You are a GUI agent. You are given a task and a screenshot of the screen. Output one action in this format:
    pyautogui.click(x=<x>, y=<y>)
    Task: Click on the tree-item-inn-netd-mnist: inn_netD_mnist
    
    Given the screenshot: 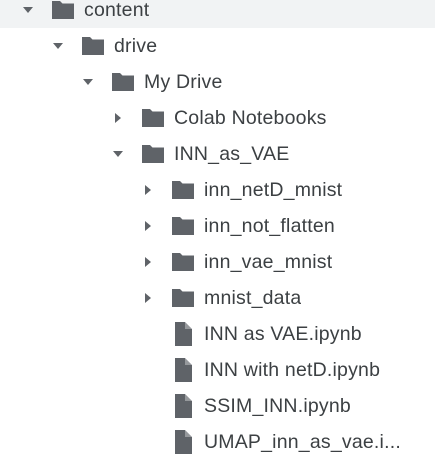 What is the action you would take?
    pyautogui.click(x=217, y=190)
    